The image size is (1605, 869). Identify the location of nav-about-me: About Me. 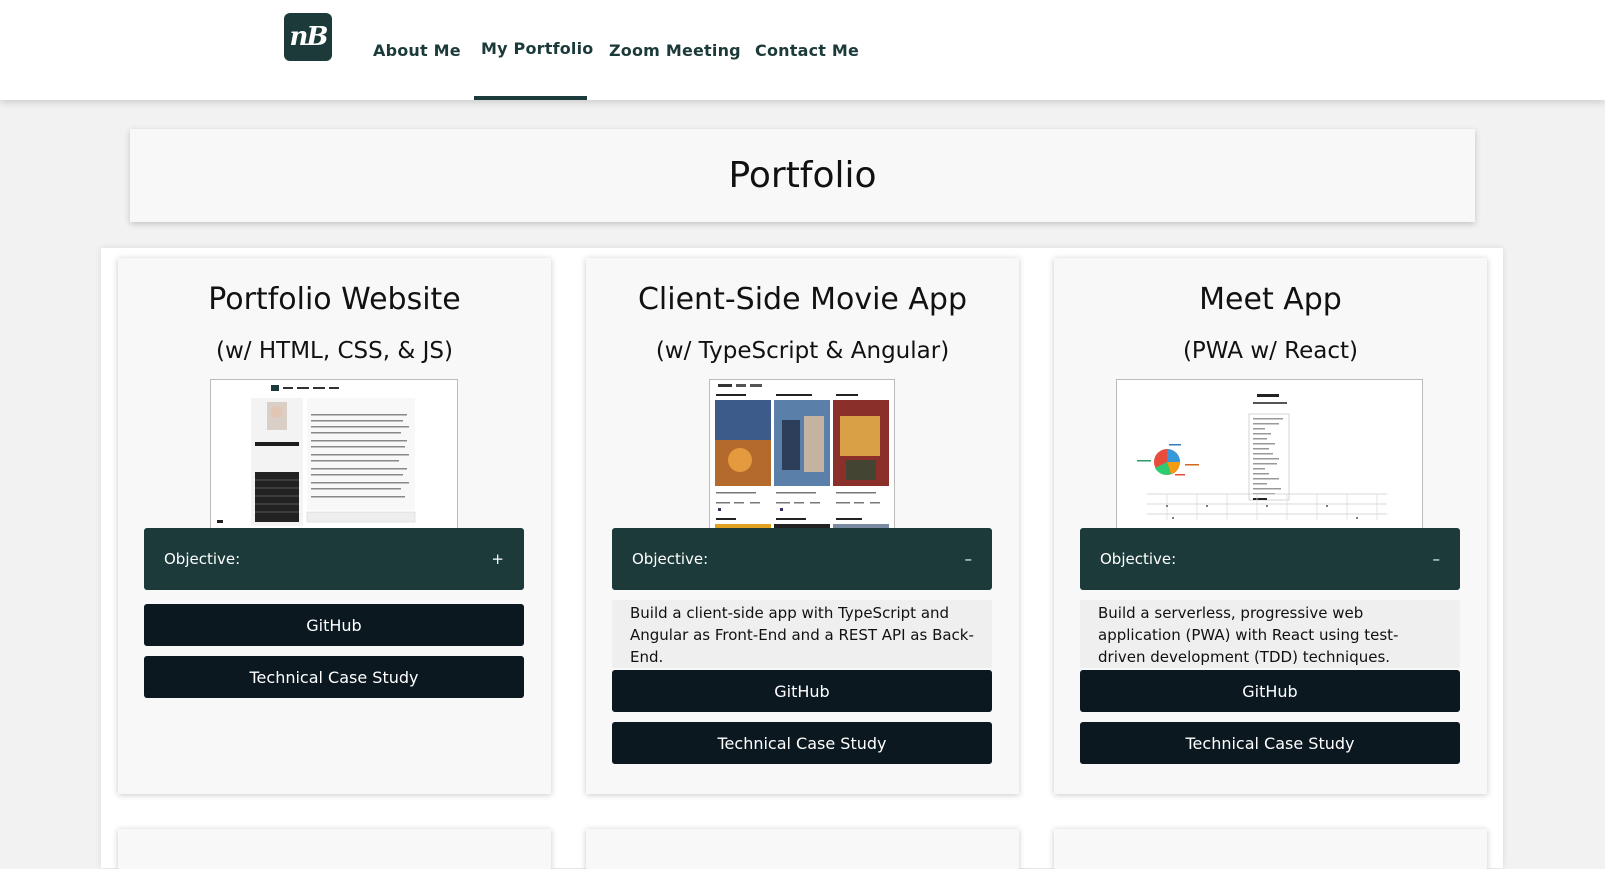
(417, 50).